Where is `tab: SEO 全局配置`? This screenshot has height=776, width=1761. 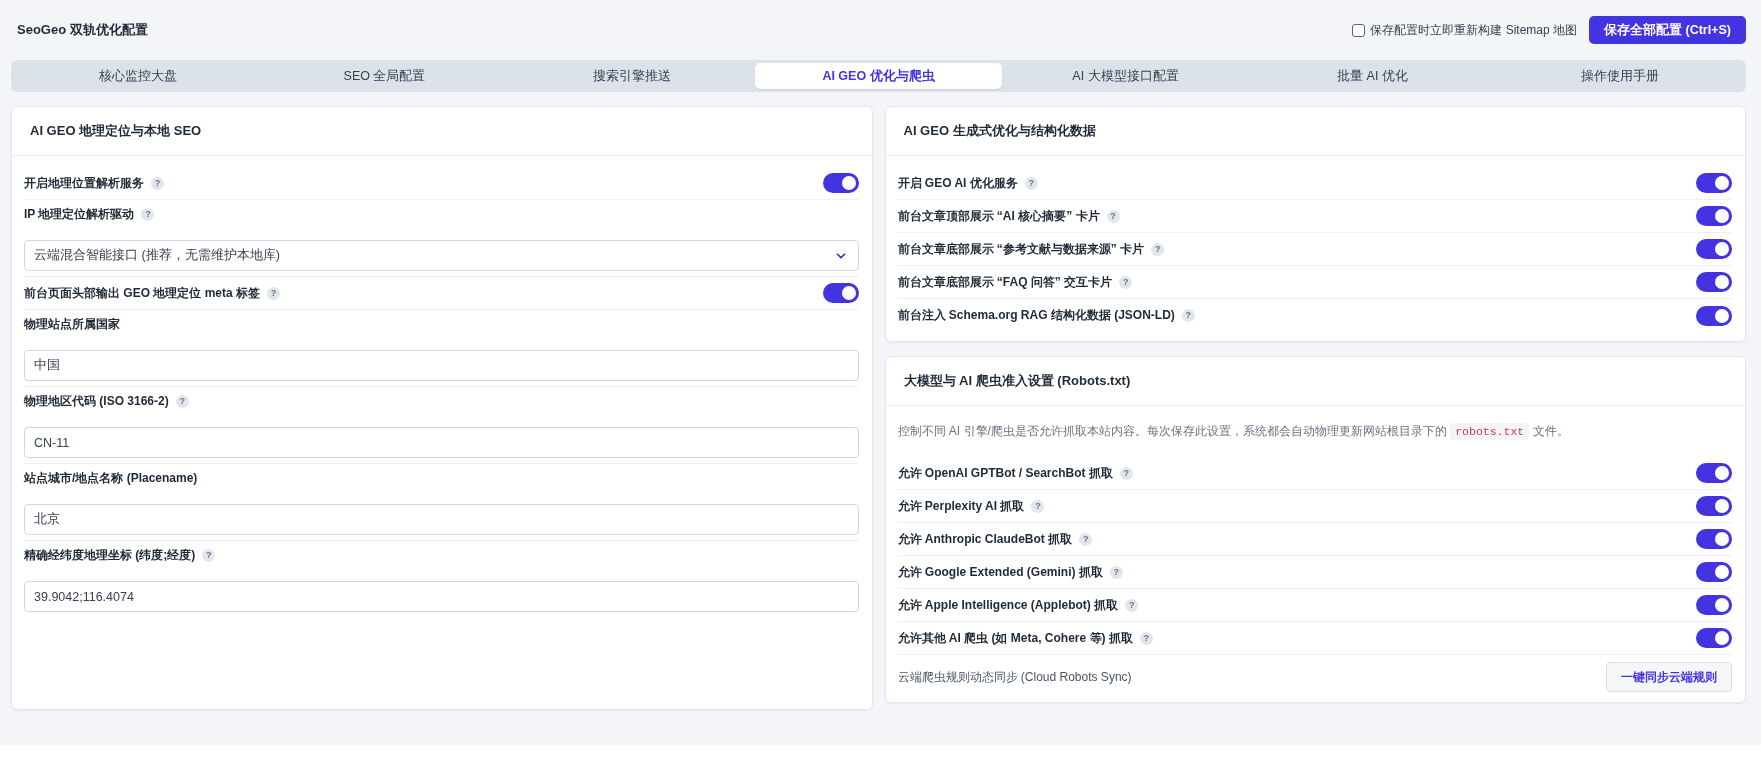
tab: SEO 全局配置 is located at coordinates (384, 76).